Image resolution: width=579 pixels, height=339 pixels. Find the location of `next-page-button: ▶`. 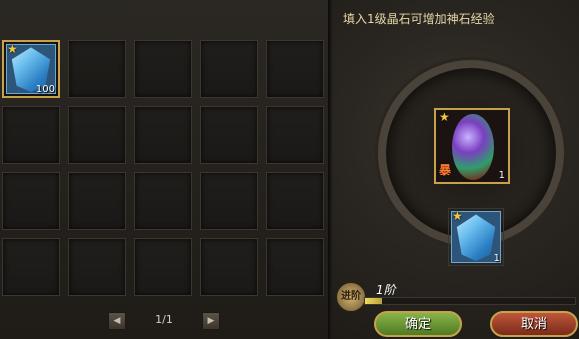

next-page-button: ▶ is located at coordinates (211, 321).